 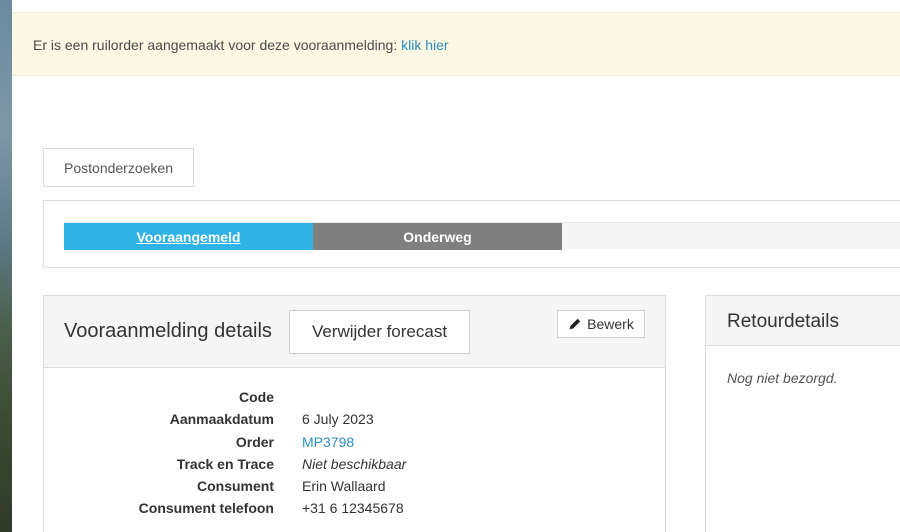 I want to click on detail-row-aanmaakdatum: Aanmaakdatum 6 July 2023, so click(x=354, y=419).